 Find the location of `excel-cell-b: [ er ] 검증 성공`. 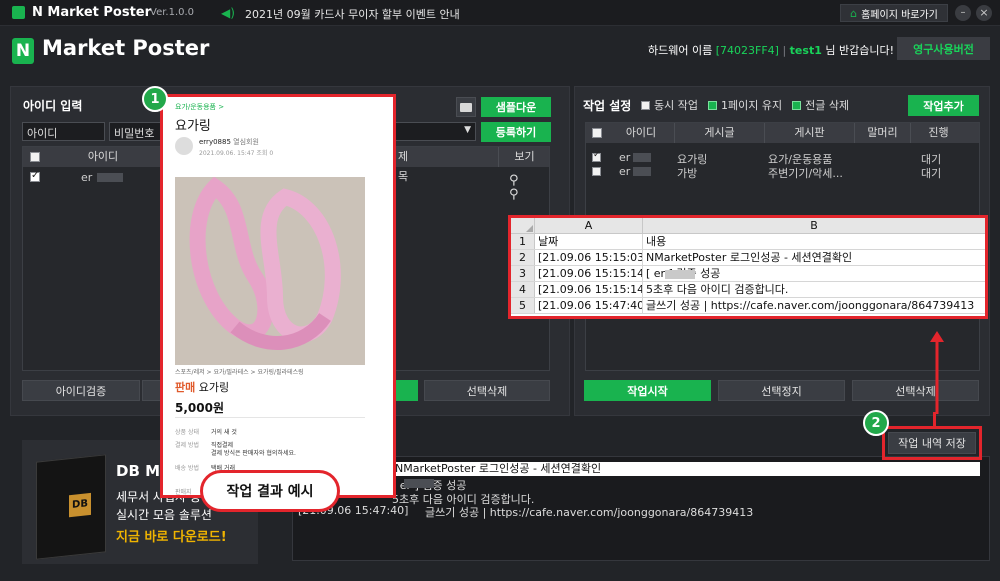

excel-cell-b: [ er ] 검증 성공 is located at coordinates (683, 273).